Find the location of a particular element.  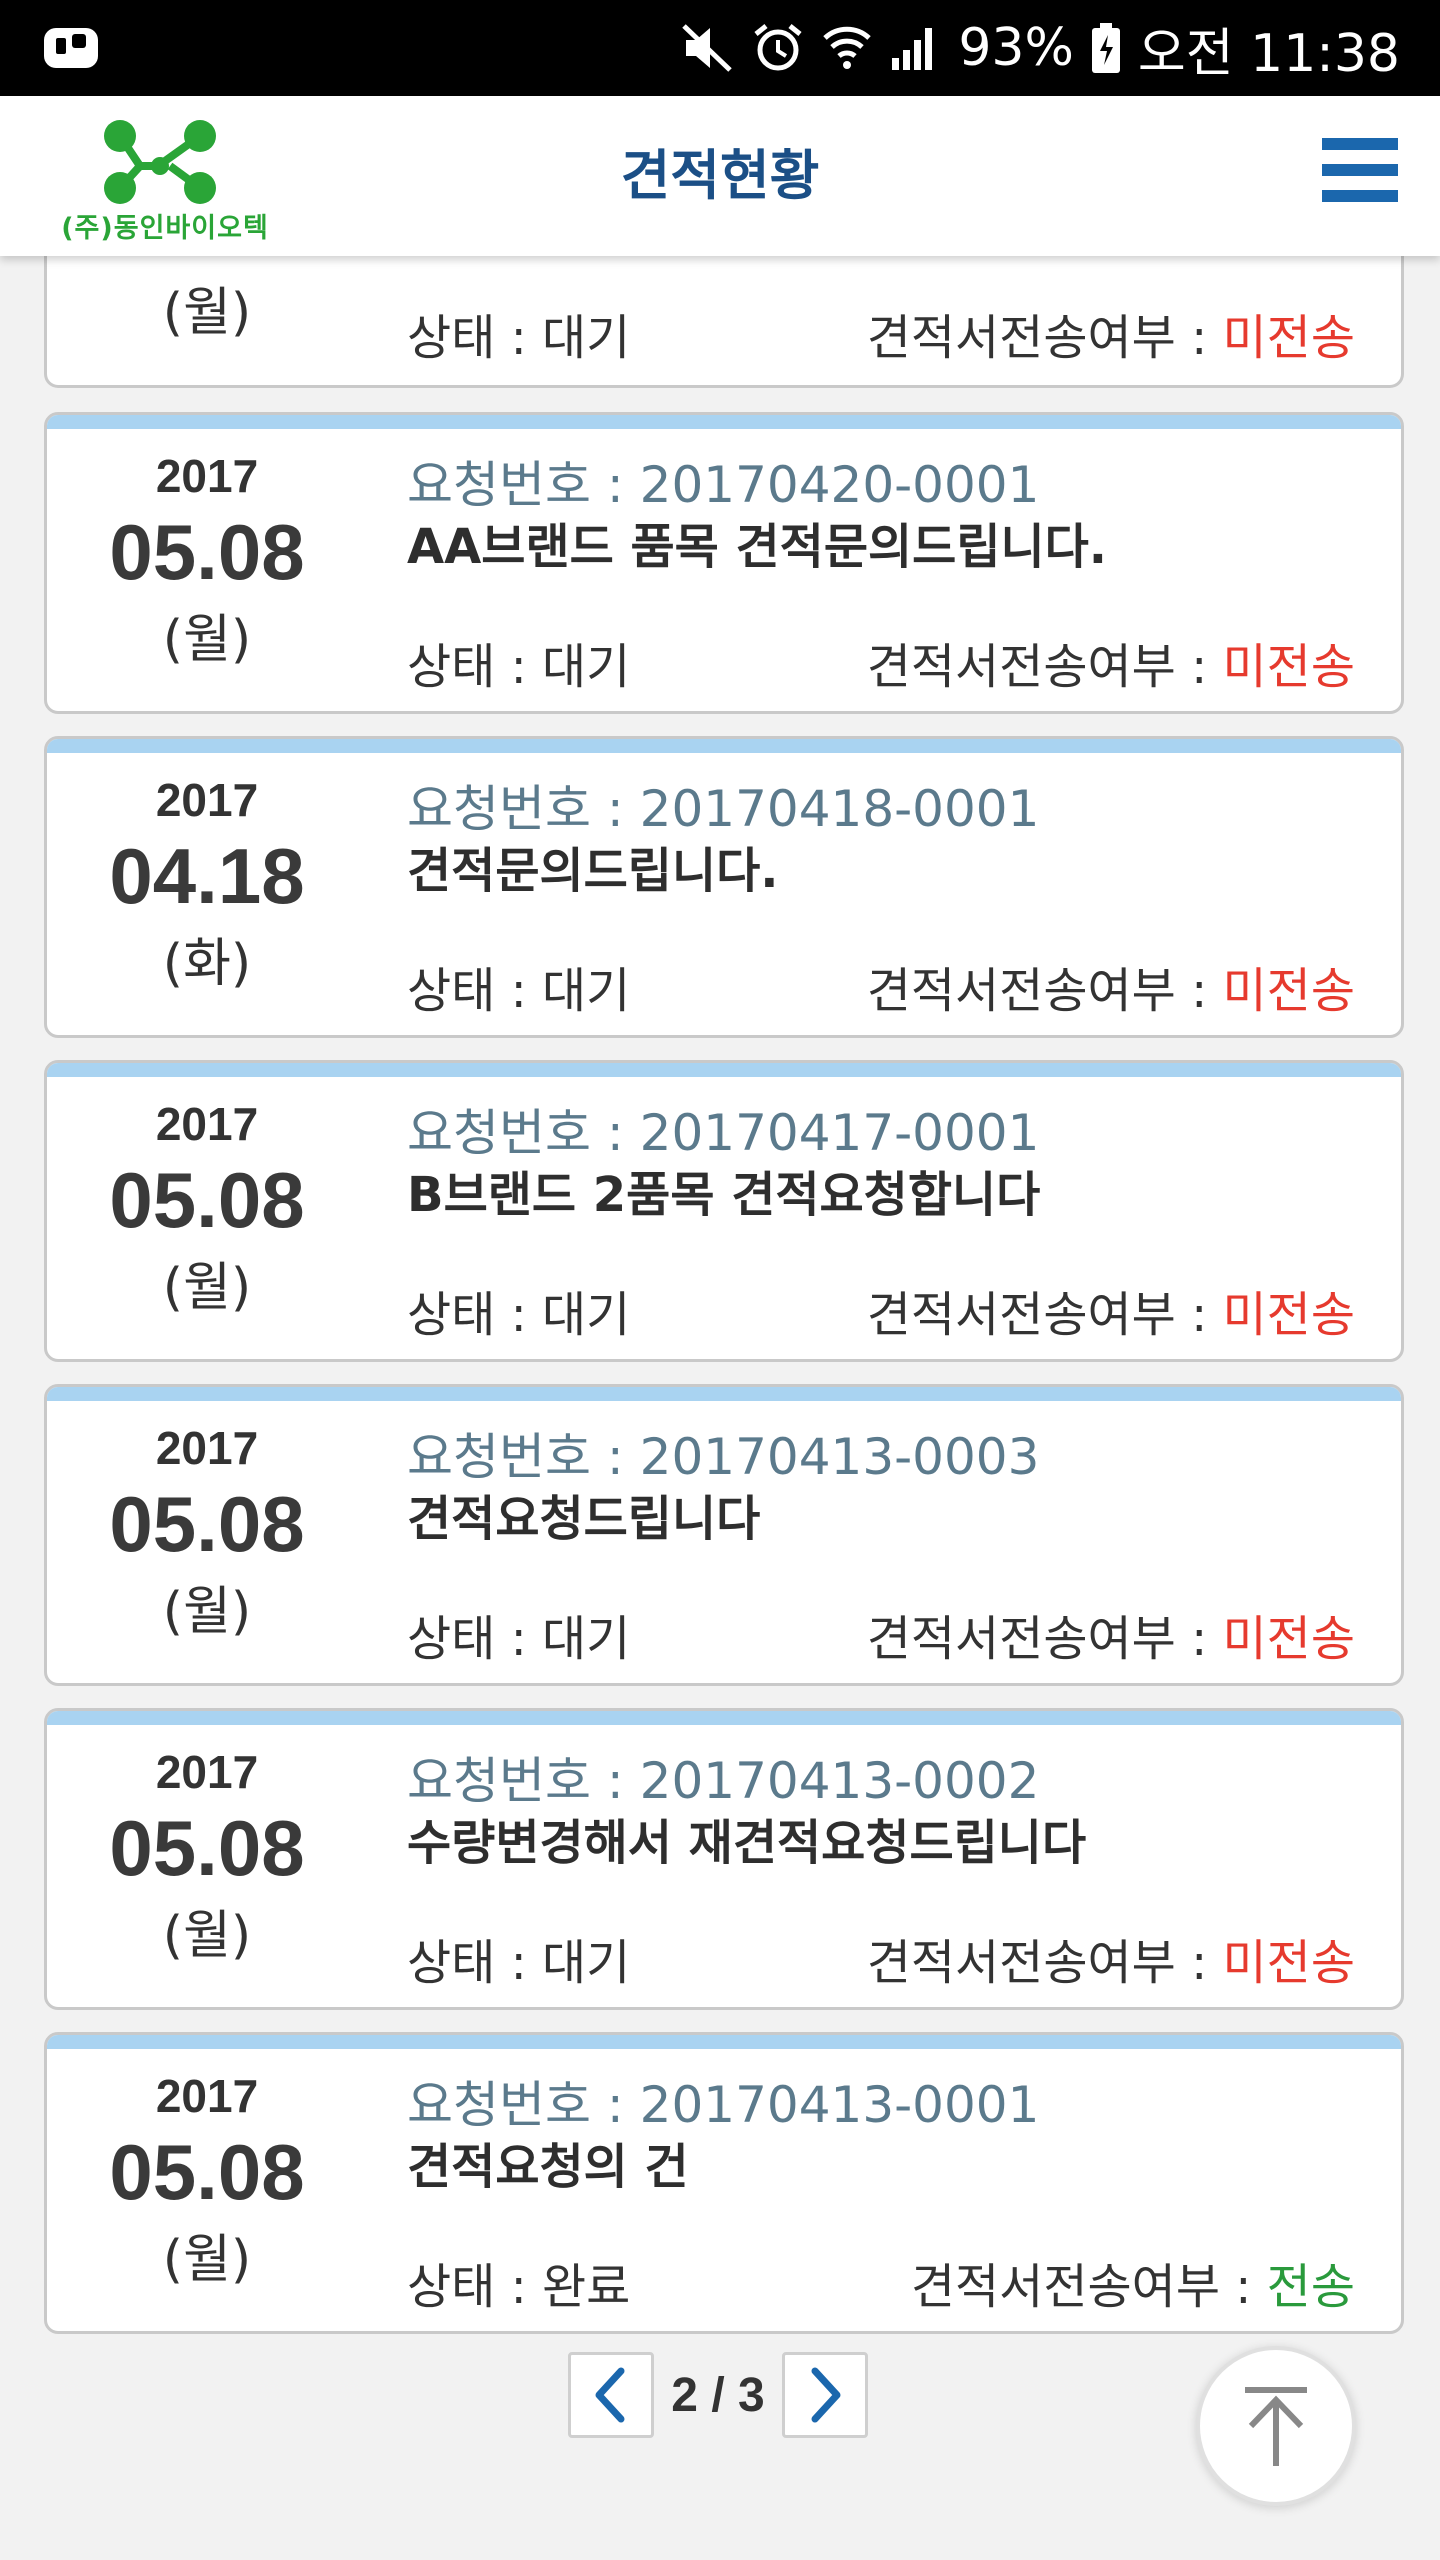

send-status: 견적서전송여부 : 전송 is located at coordinates (1133, 2282).